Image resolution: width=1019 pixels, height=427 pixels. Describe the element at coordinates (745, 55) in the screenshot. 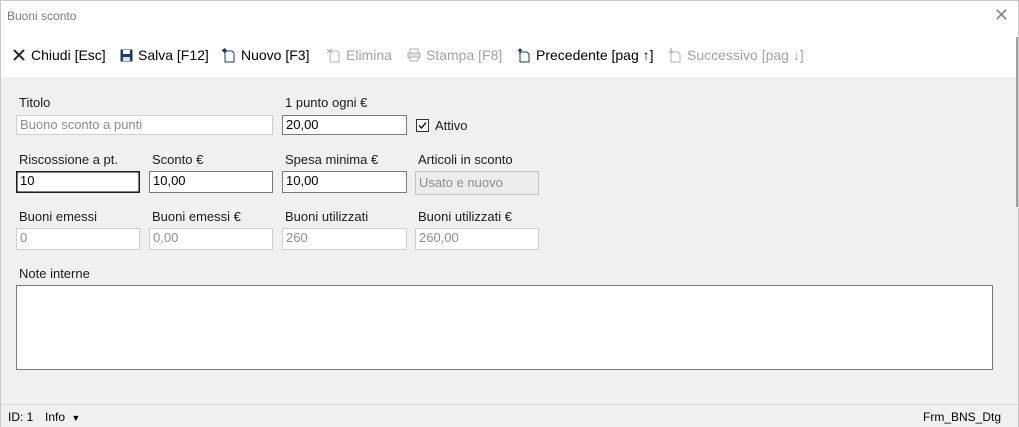

I see `next-button-label: Successivo [pag ↓]` at that location.